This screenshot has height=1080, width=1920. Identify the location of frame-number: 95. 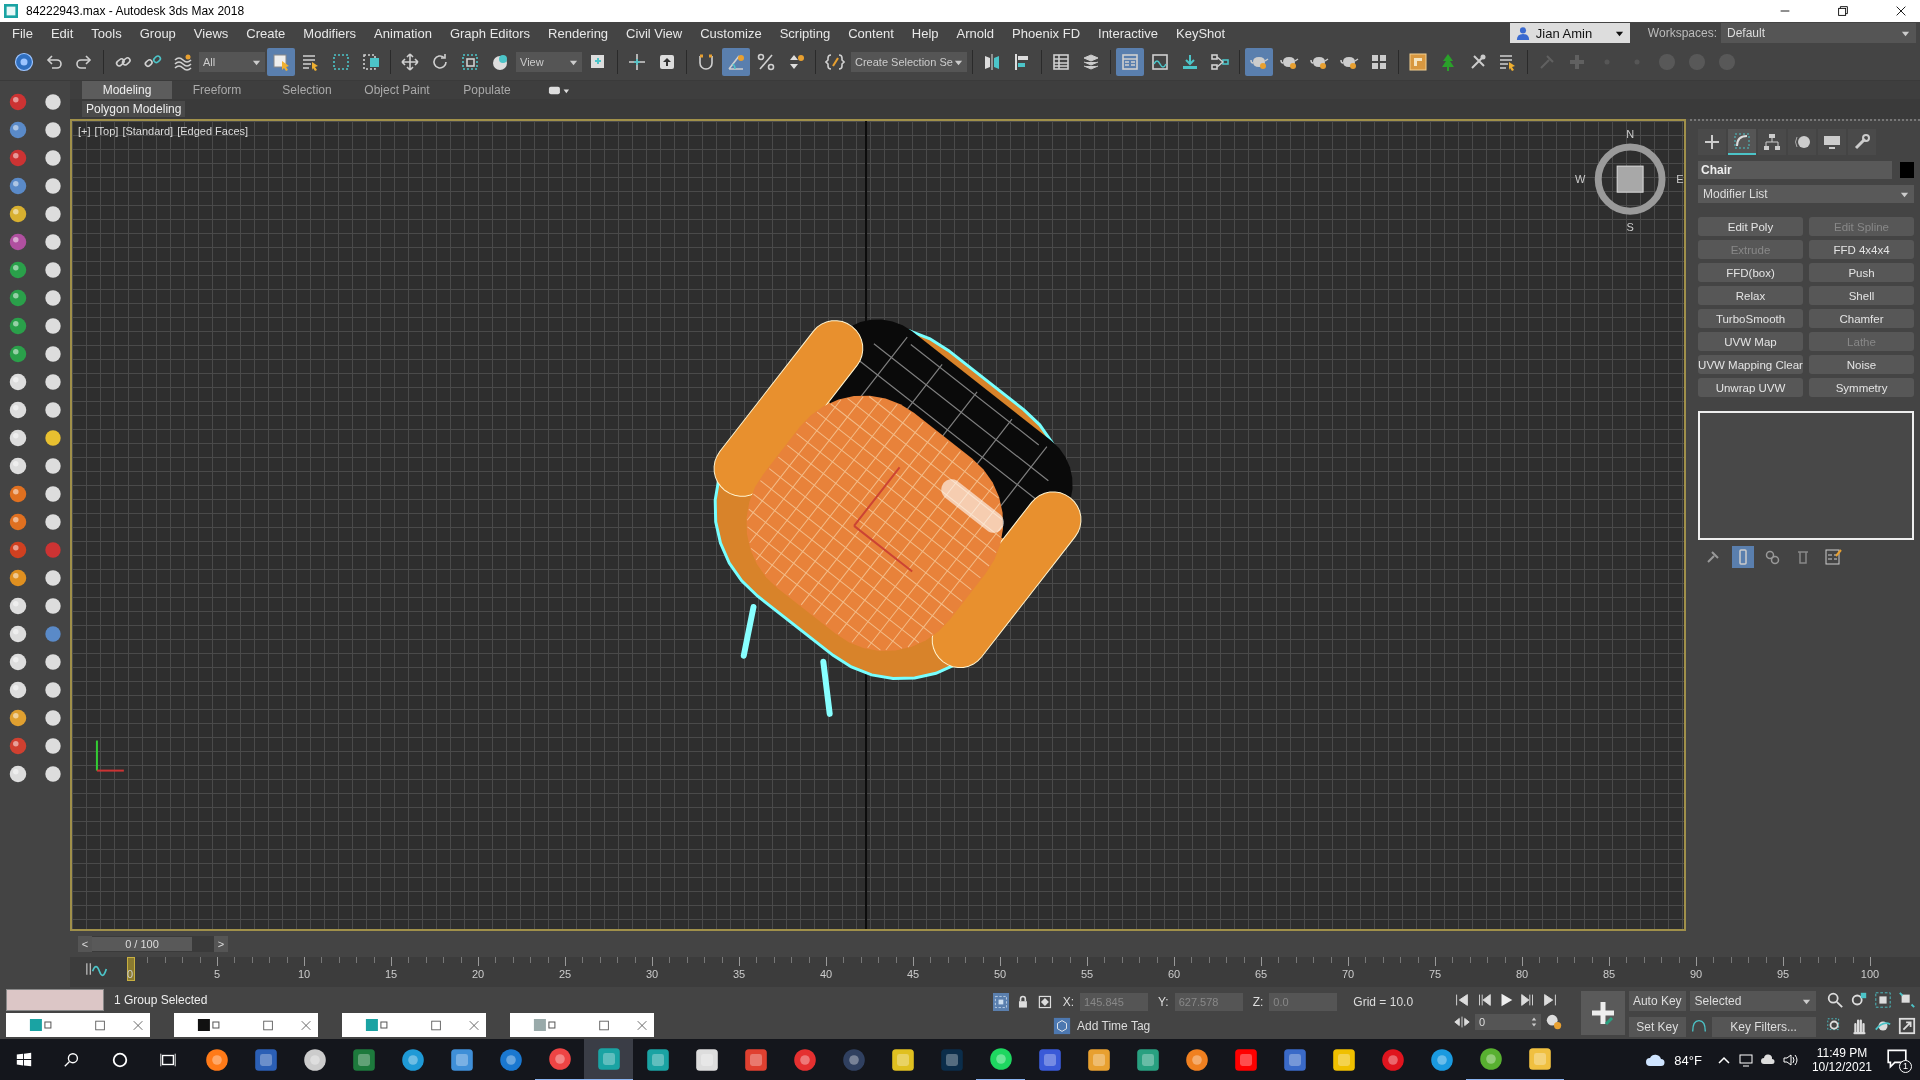
(1783, 974).